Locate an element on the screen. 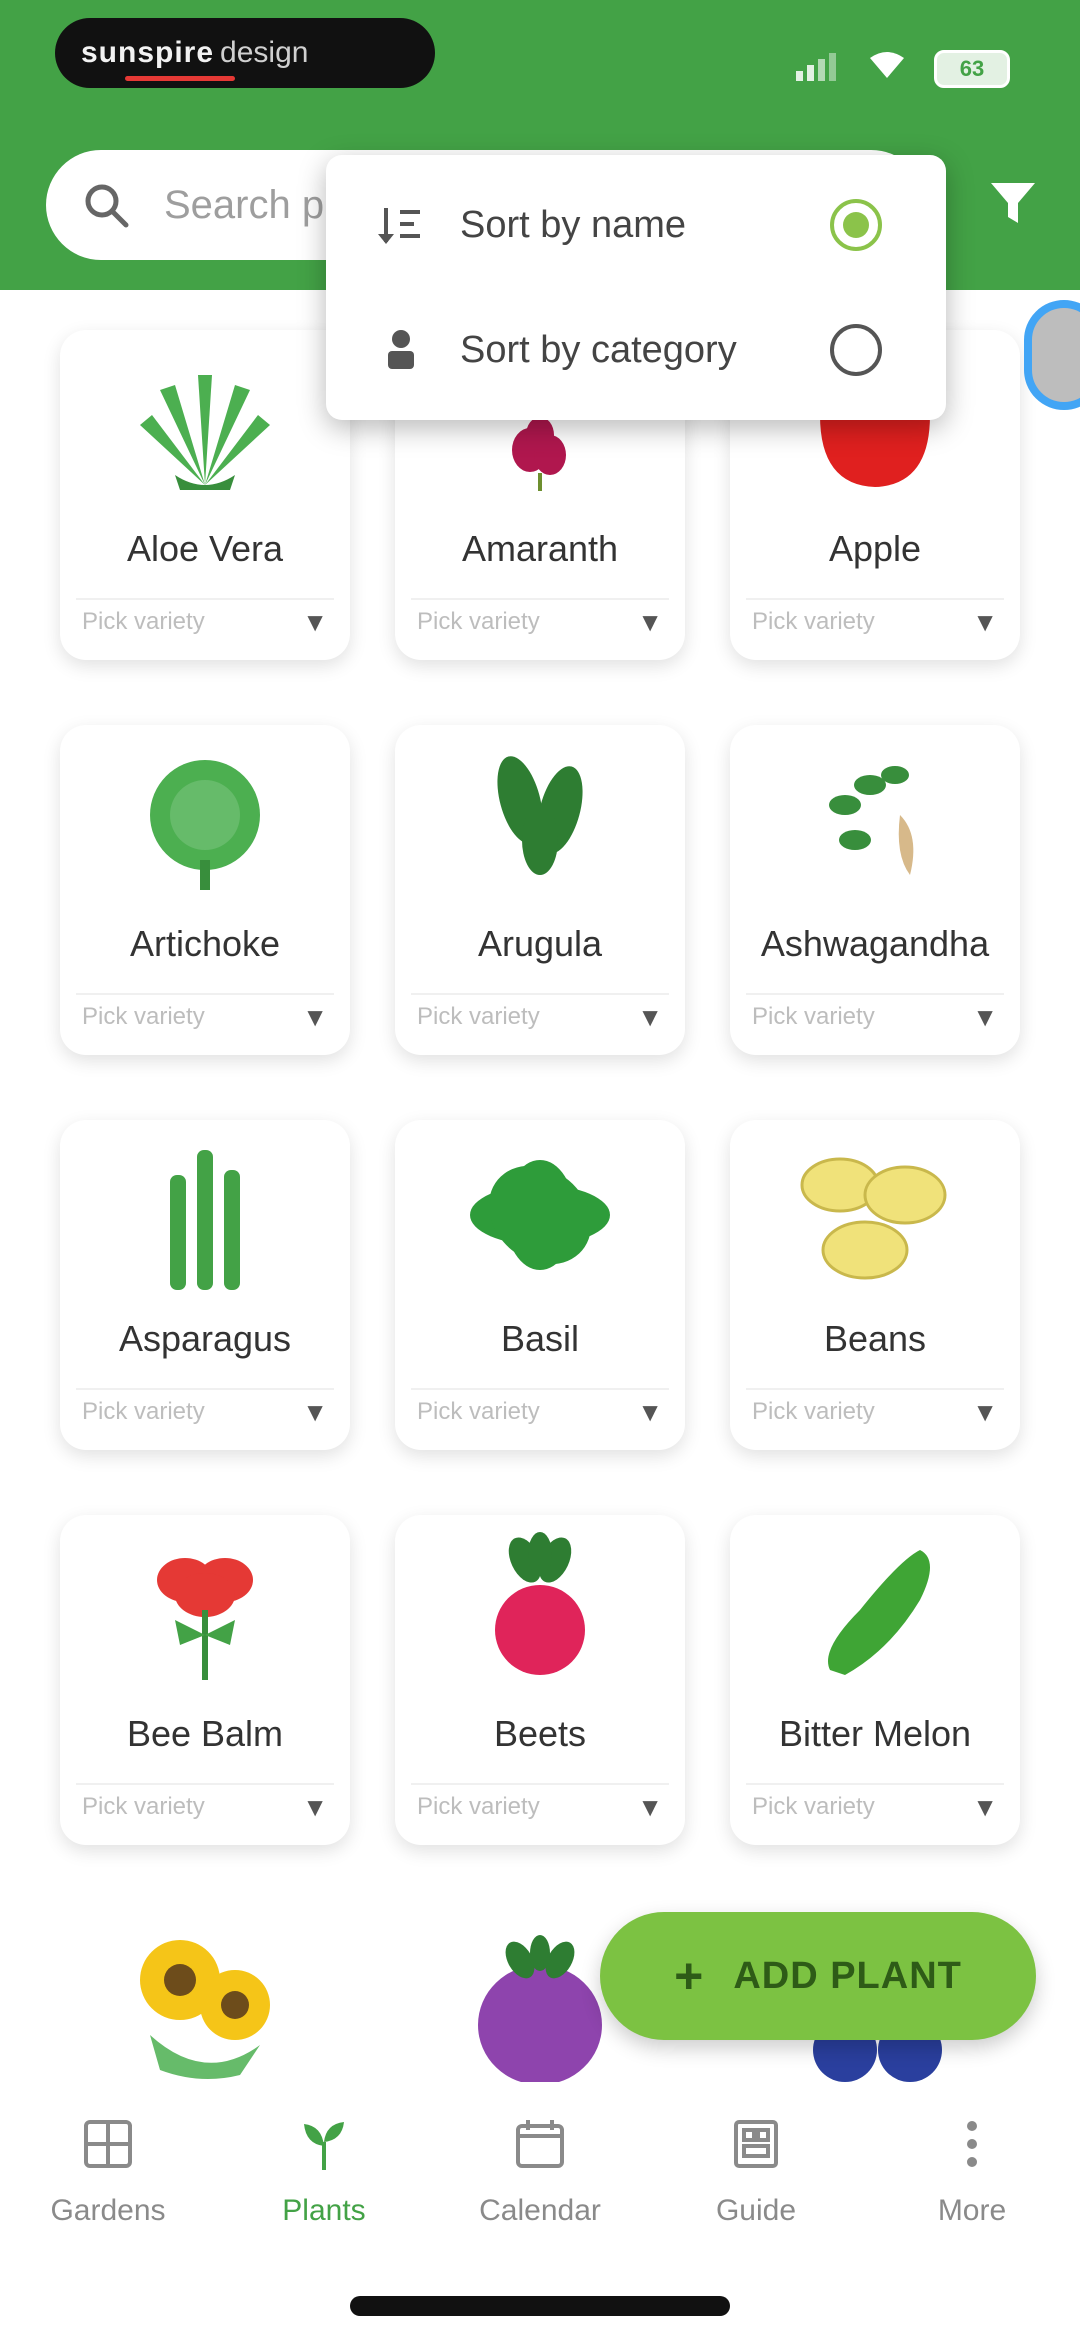  plant-card: Beets Pick variety ▼ is located at coordinates (540, 1680).